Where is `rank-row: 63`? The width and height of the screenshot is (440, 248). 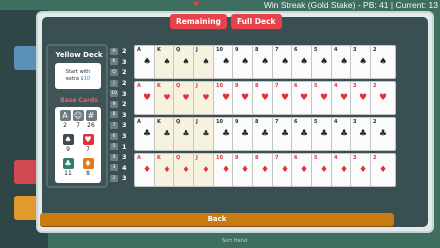 rank-row: 63 is located at coordinates (121, 136).